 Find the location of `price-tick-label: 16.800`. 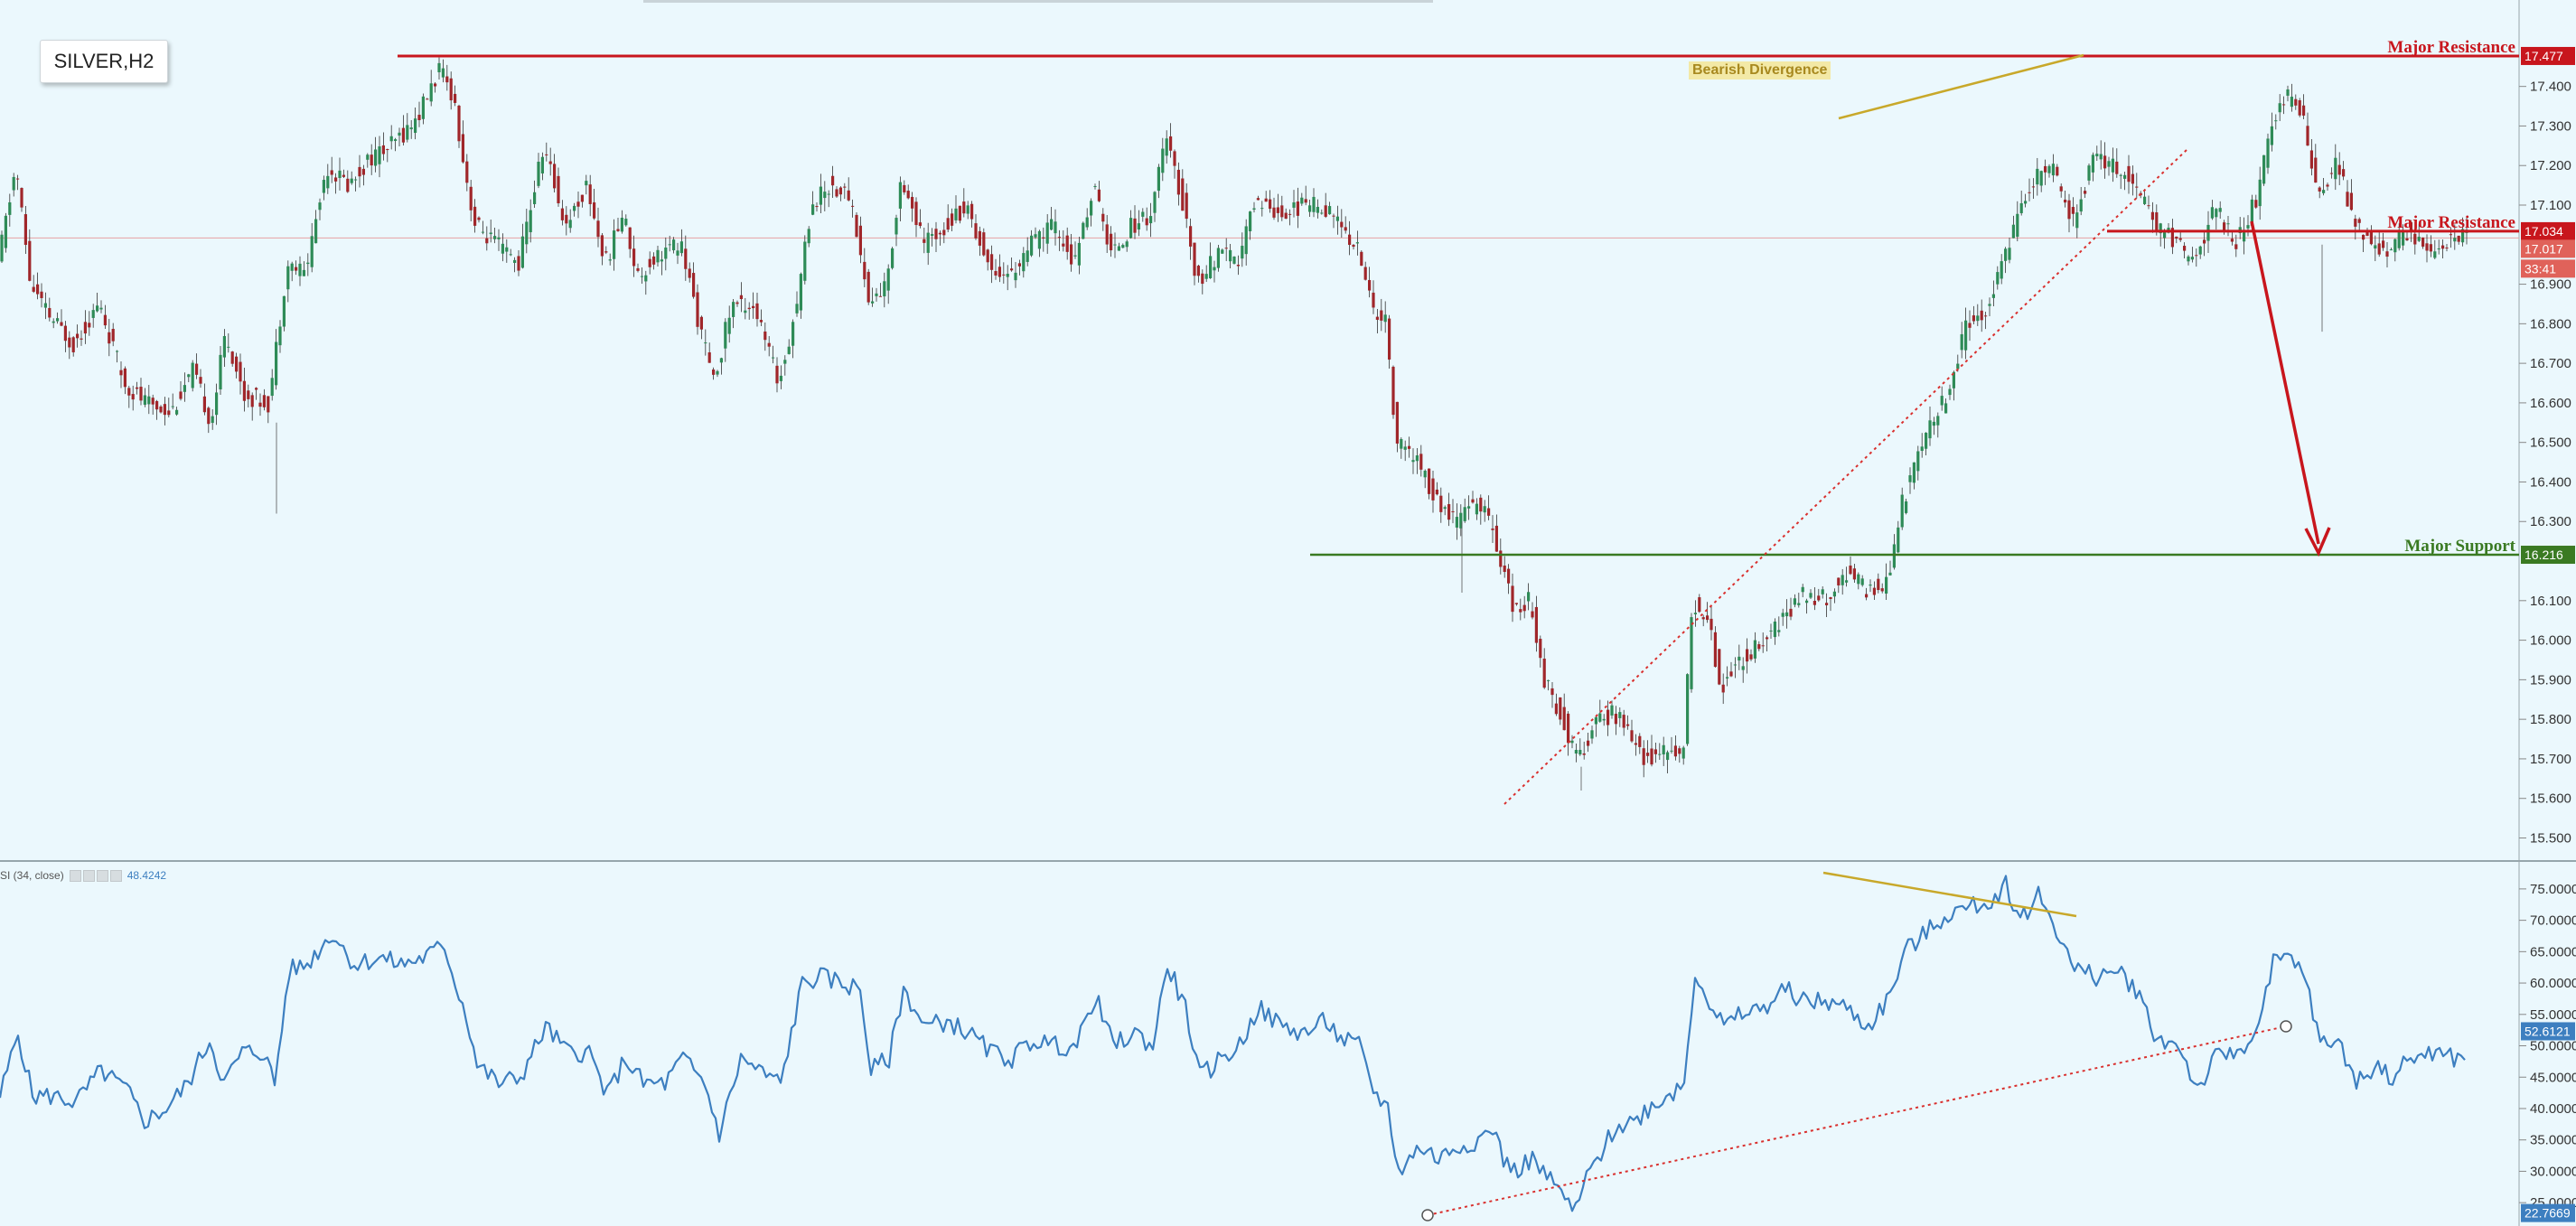

price-tick-label: 16.800 is located at coordinates (2550, 324).